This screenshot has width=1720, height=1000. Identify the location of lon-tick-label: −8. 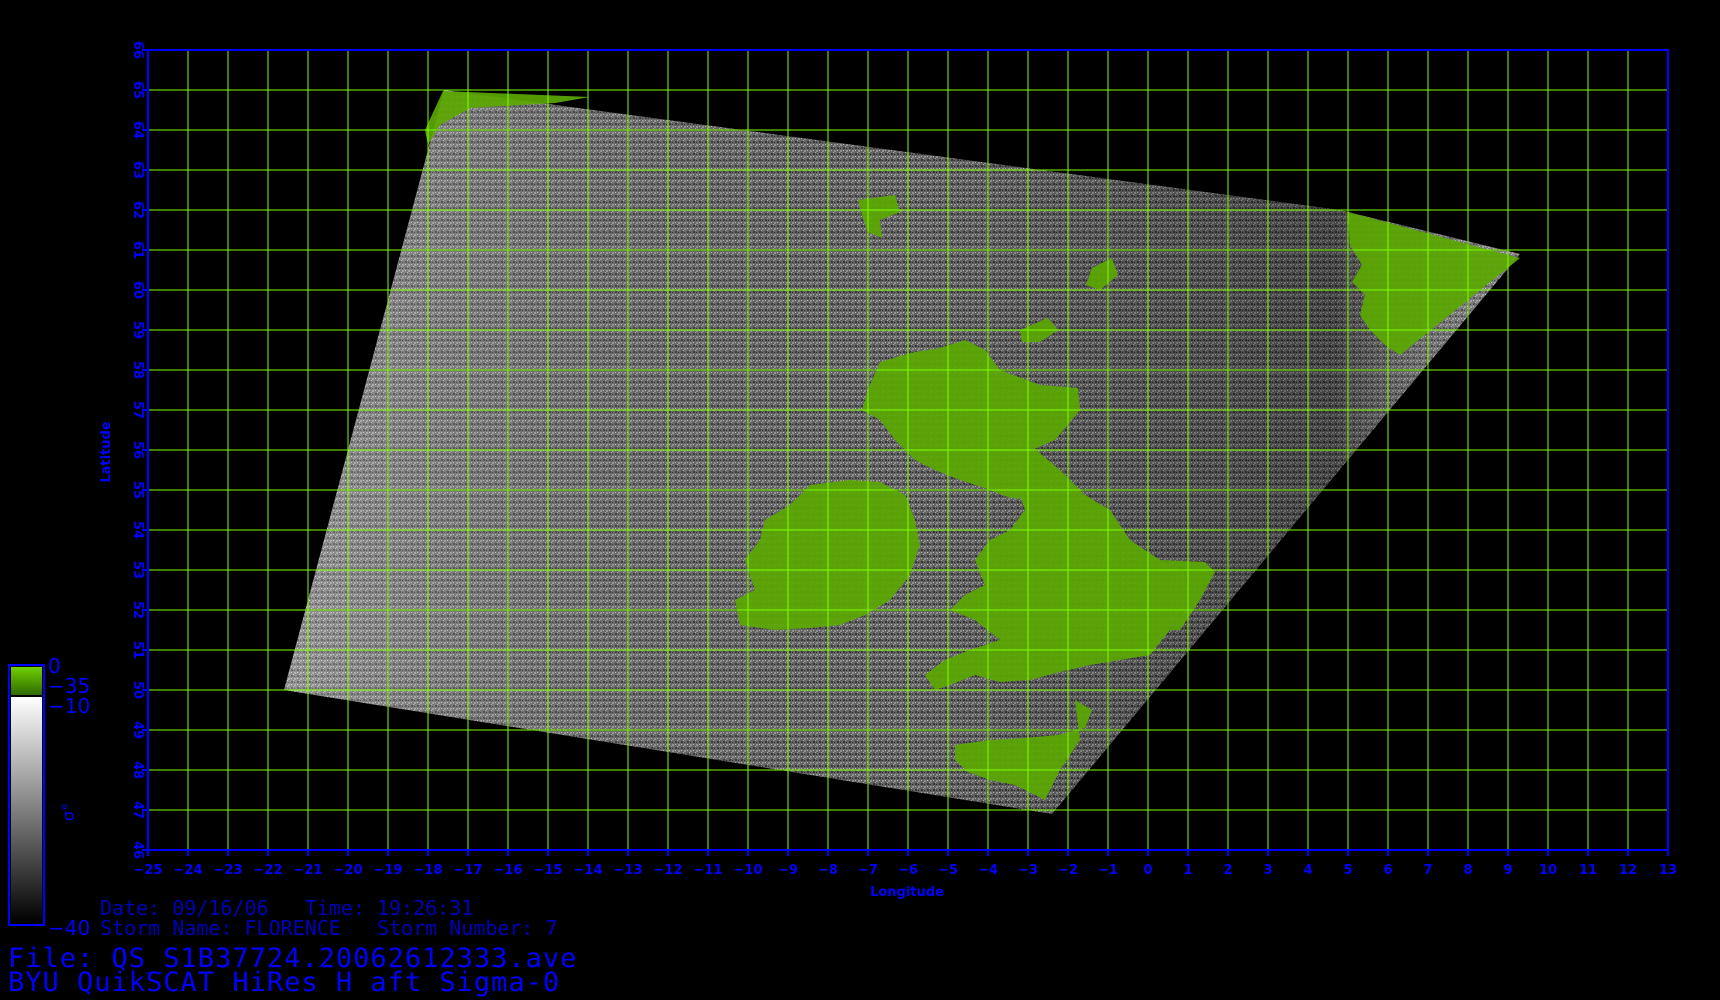
(828, 870).